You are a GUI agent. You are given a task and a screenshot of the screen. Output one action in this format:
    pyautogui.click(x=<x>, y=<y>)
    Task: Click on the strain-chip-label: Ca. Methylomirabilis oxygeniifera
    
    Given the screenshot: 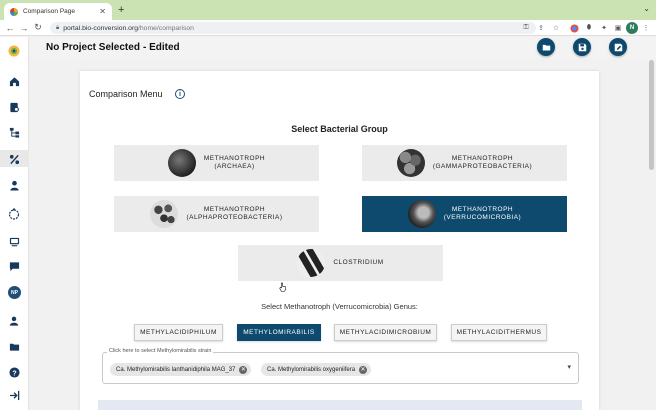 What is the action you would take?
    pyautogui.click(x=311, y=369)
    